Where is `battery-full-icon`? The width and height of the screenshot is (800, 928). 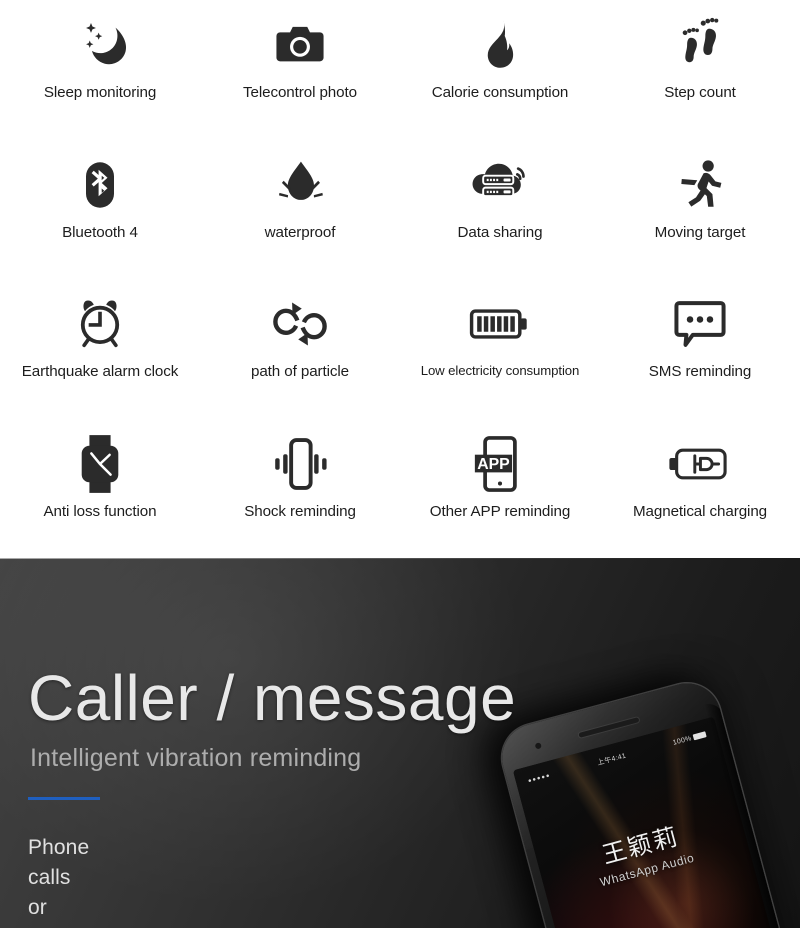 battery-full-icon is located at coordinates (500, 324).